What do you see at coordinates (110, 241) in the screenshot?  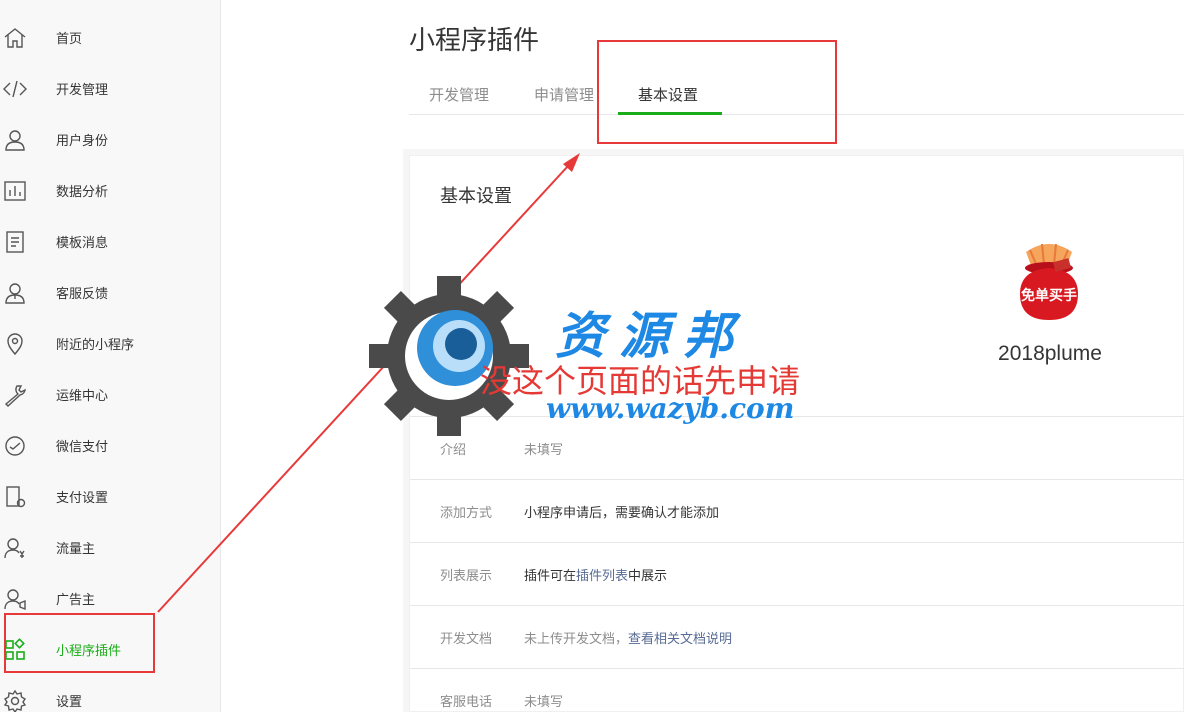 I see `sidebar-item-template-message: 模板消息` at bounding box center [110, 241].